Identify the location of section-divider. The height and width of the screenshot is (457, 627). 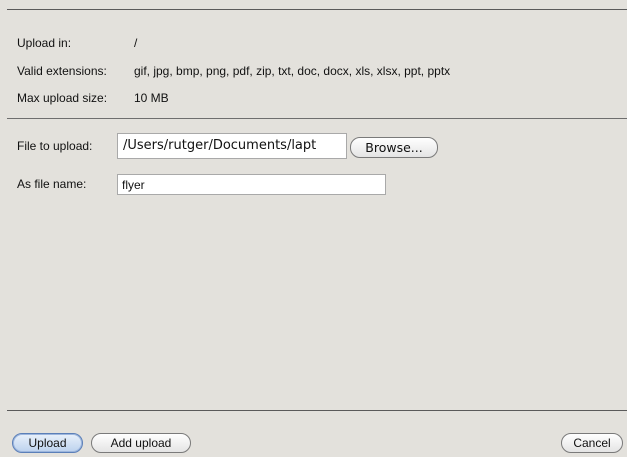
(317, 118).